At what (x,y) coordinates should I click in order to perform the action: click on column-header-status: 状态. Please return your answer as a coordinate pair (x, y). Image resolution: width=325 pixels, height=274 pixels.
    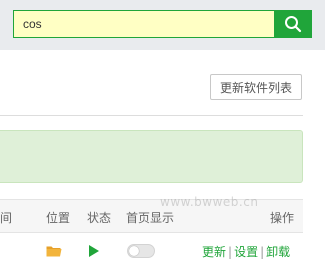
    Looking at the image, I should click on (99, 218).